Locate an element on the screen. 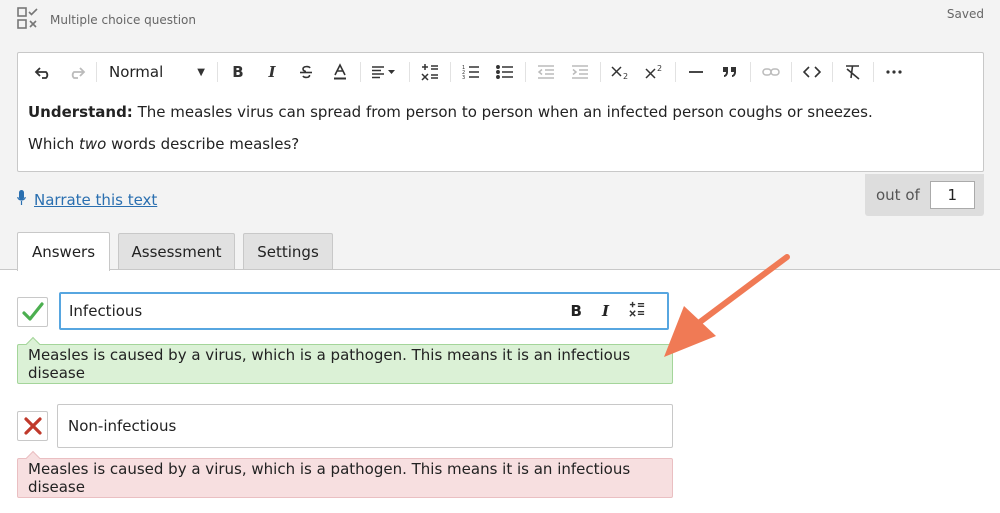 This screenshot has height=513, width=1000. format-select-value: Normal is located at coordinates (136, 72).